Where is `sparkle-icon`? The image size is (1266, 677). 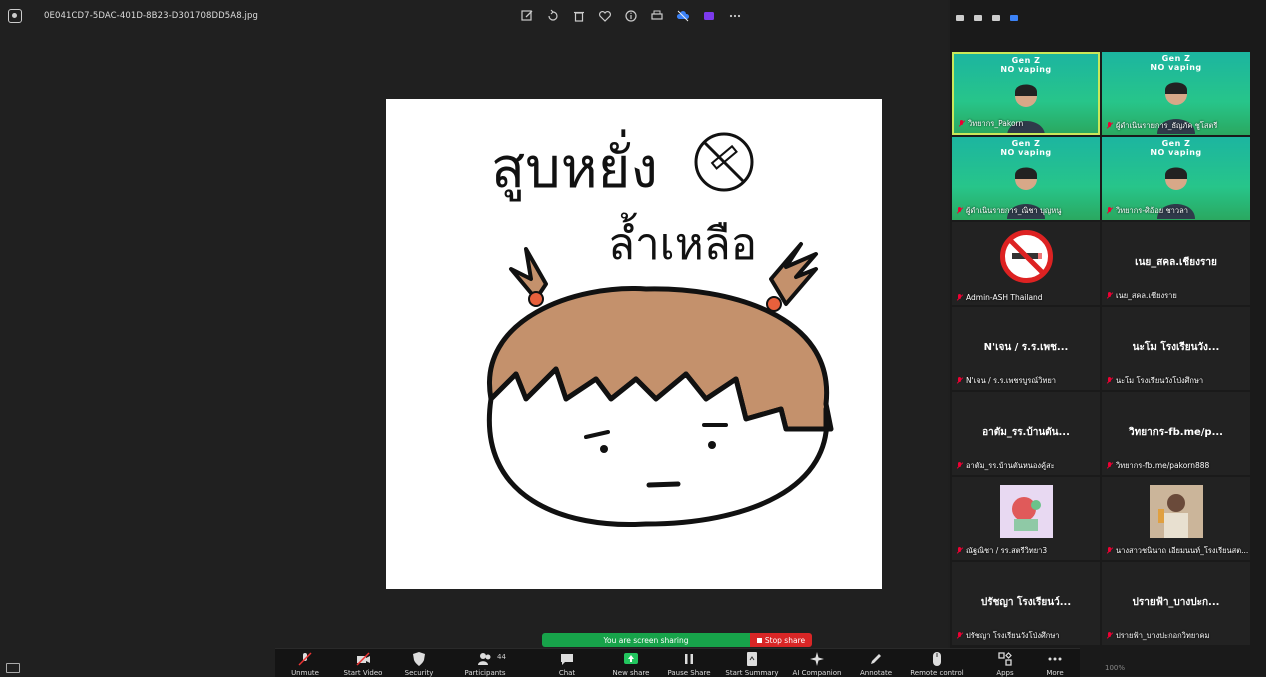 sparkle-icon is located at coordinates (817, 659).